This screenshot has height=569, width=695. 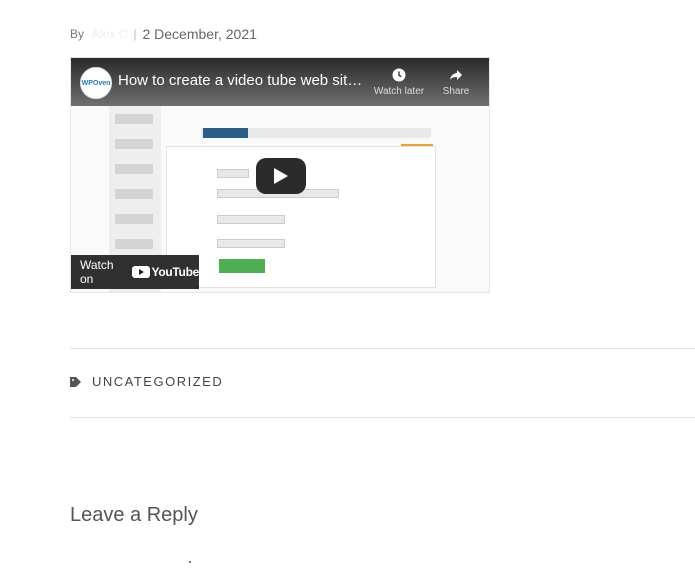 I want to click on youtube-brand: YouTube, so click(x=165, y=272).